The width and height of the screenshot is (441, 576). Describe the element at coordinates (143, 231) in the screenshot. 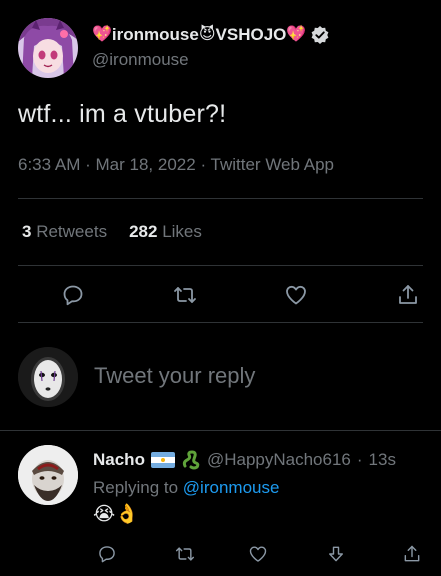

I see `likes-count: 282` at that location.